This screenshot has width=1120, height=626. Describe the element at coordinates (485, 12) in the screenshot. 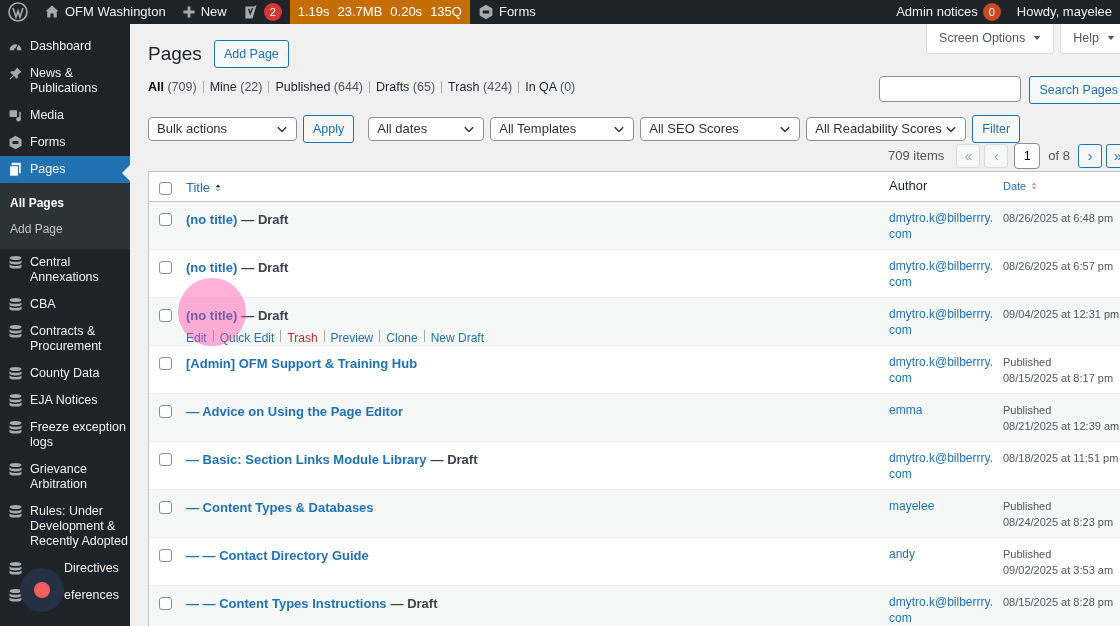

I see `form-icon` at that location.